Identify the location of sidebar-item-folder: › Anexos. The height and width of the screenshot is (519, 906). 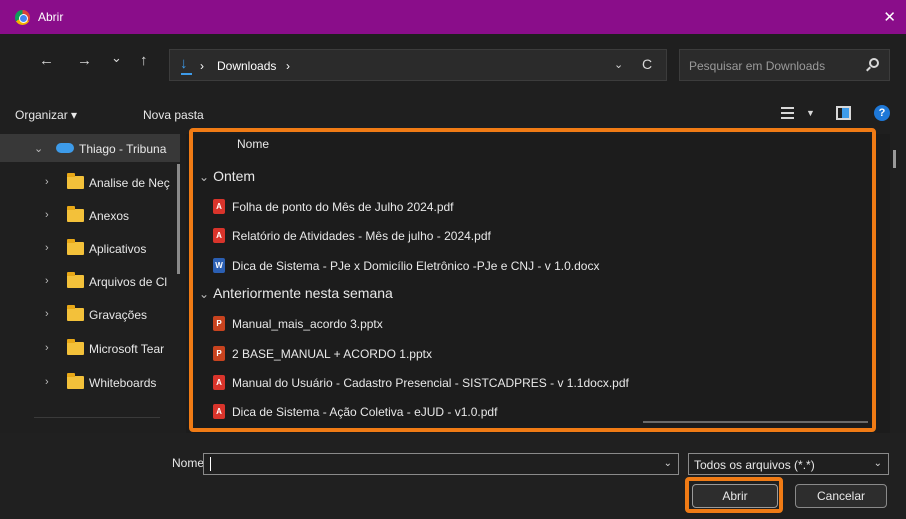
(90, 215).